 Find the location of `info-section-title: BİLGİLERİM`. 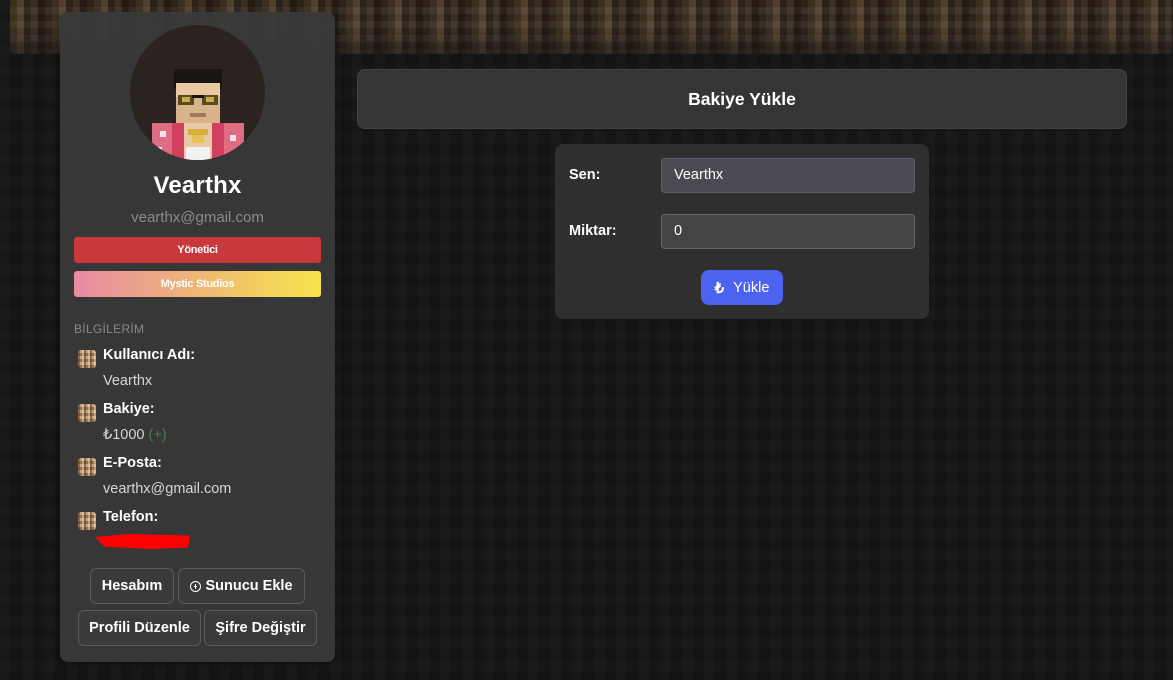

info-section-title: BİLGİLERİM is located at coordinates (109, 329).